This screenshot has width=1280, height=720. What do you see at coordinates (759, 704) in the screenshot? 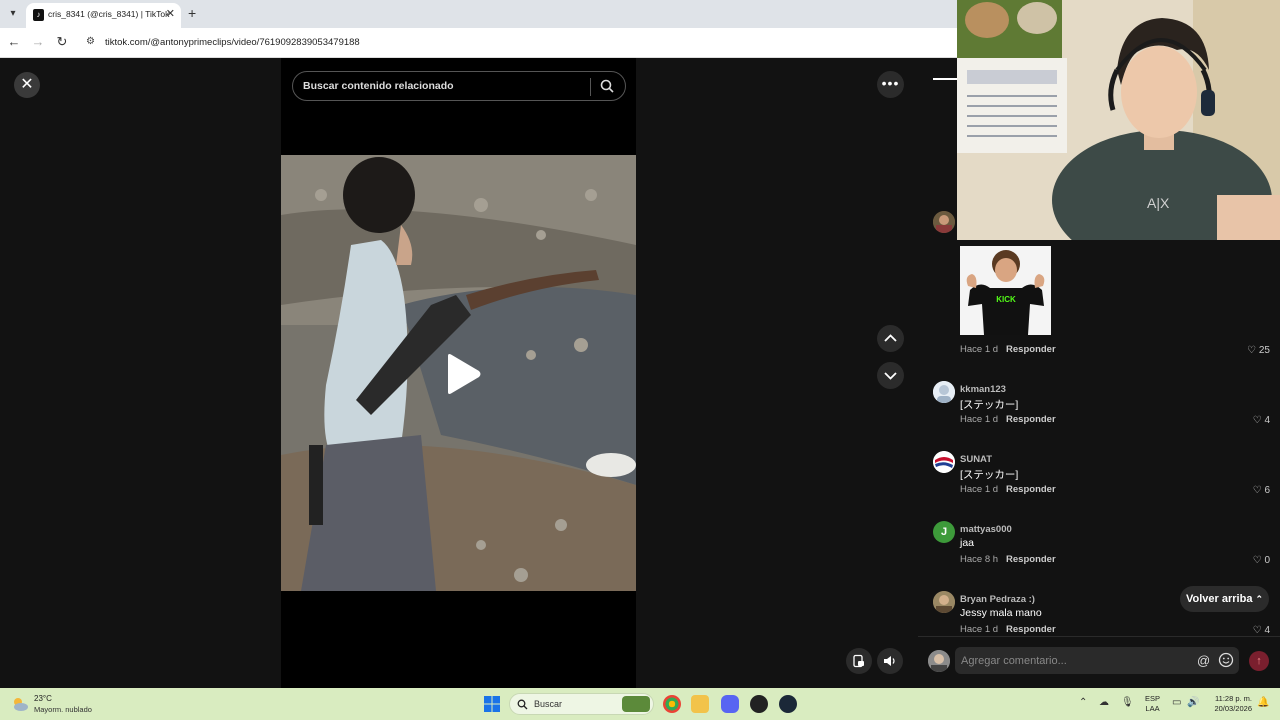
I see `app-icon` at bounding box center [759, 704].